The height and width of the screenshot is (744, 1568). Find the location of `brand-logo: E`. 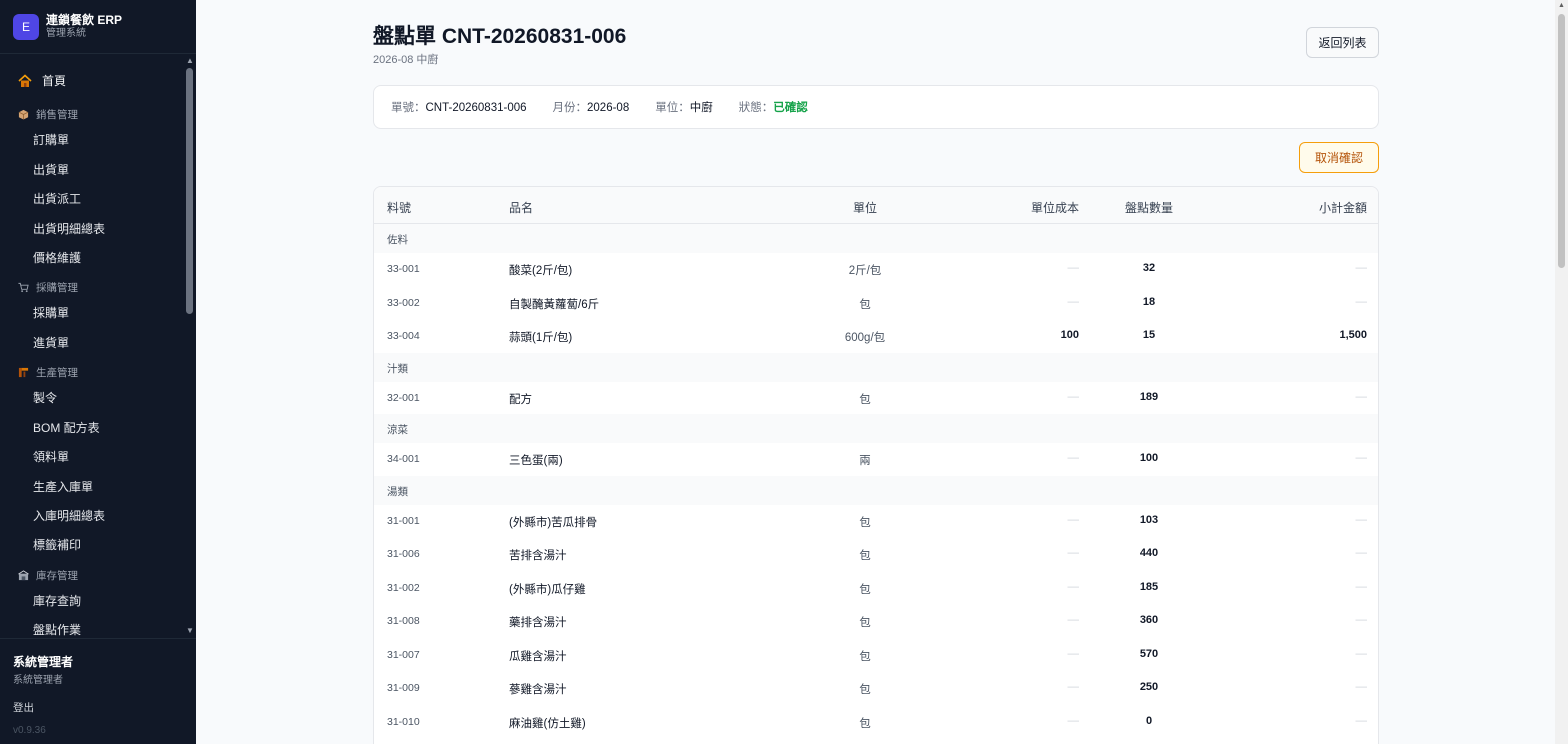

brand-logo: E is located at coordinates (26, 26).